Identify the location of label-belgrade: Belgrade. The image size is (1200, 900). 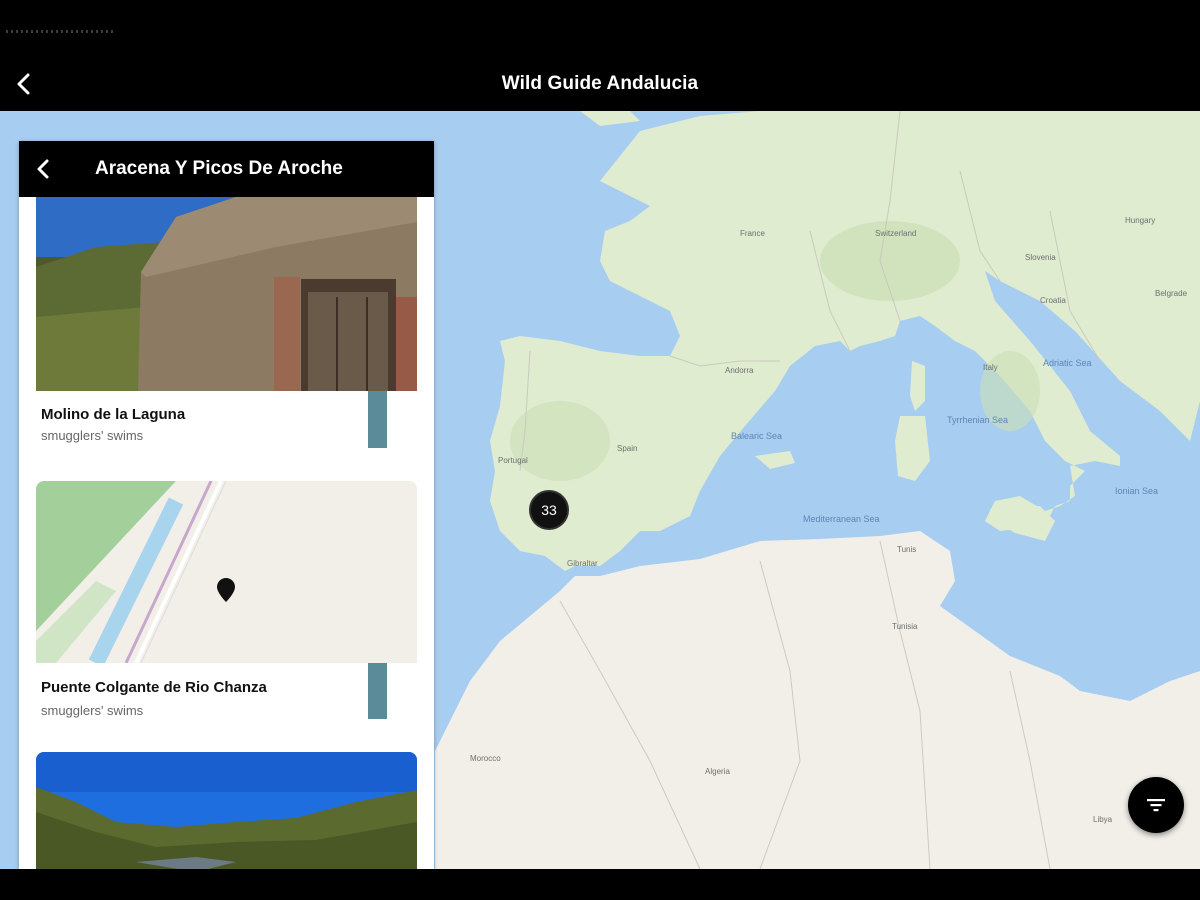
(1171, 293).